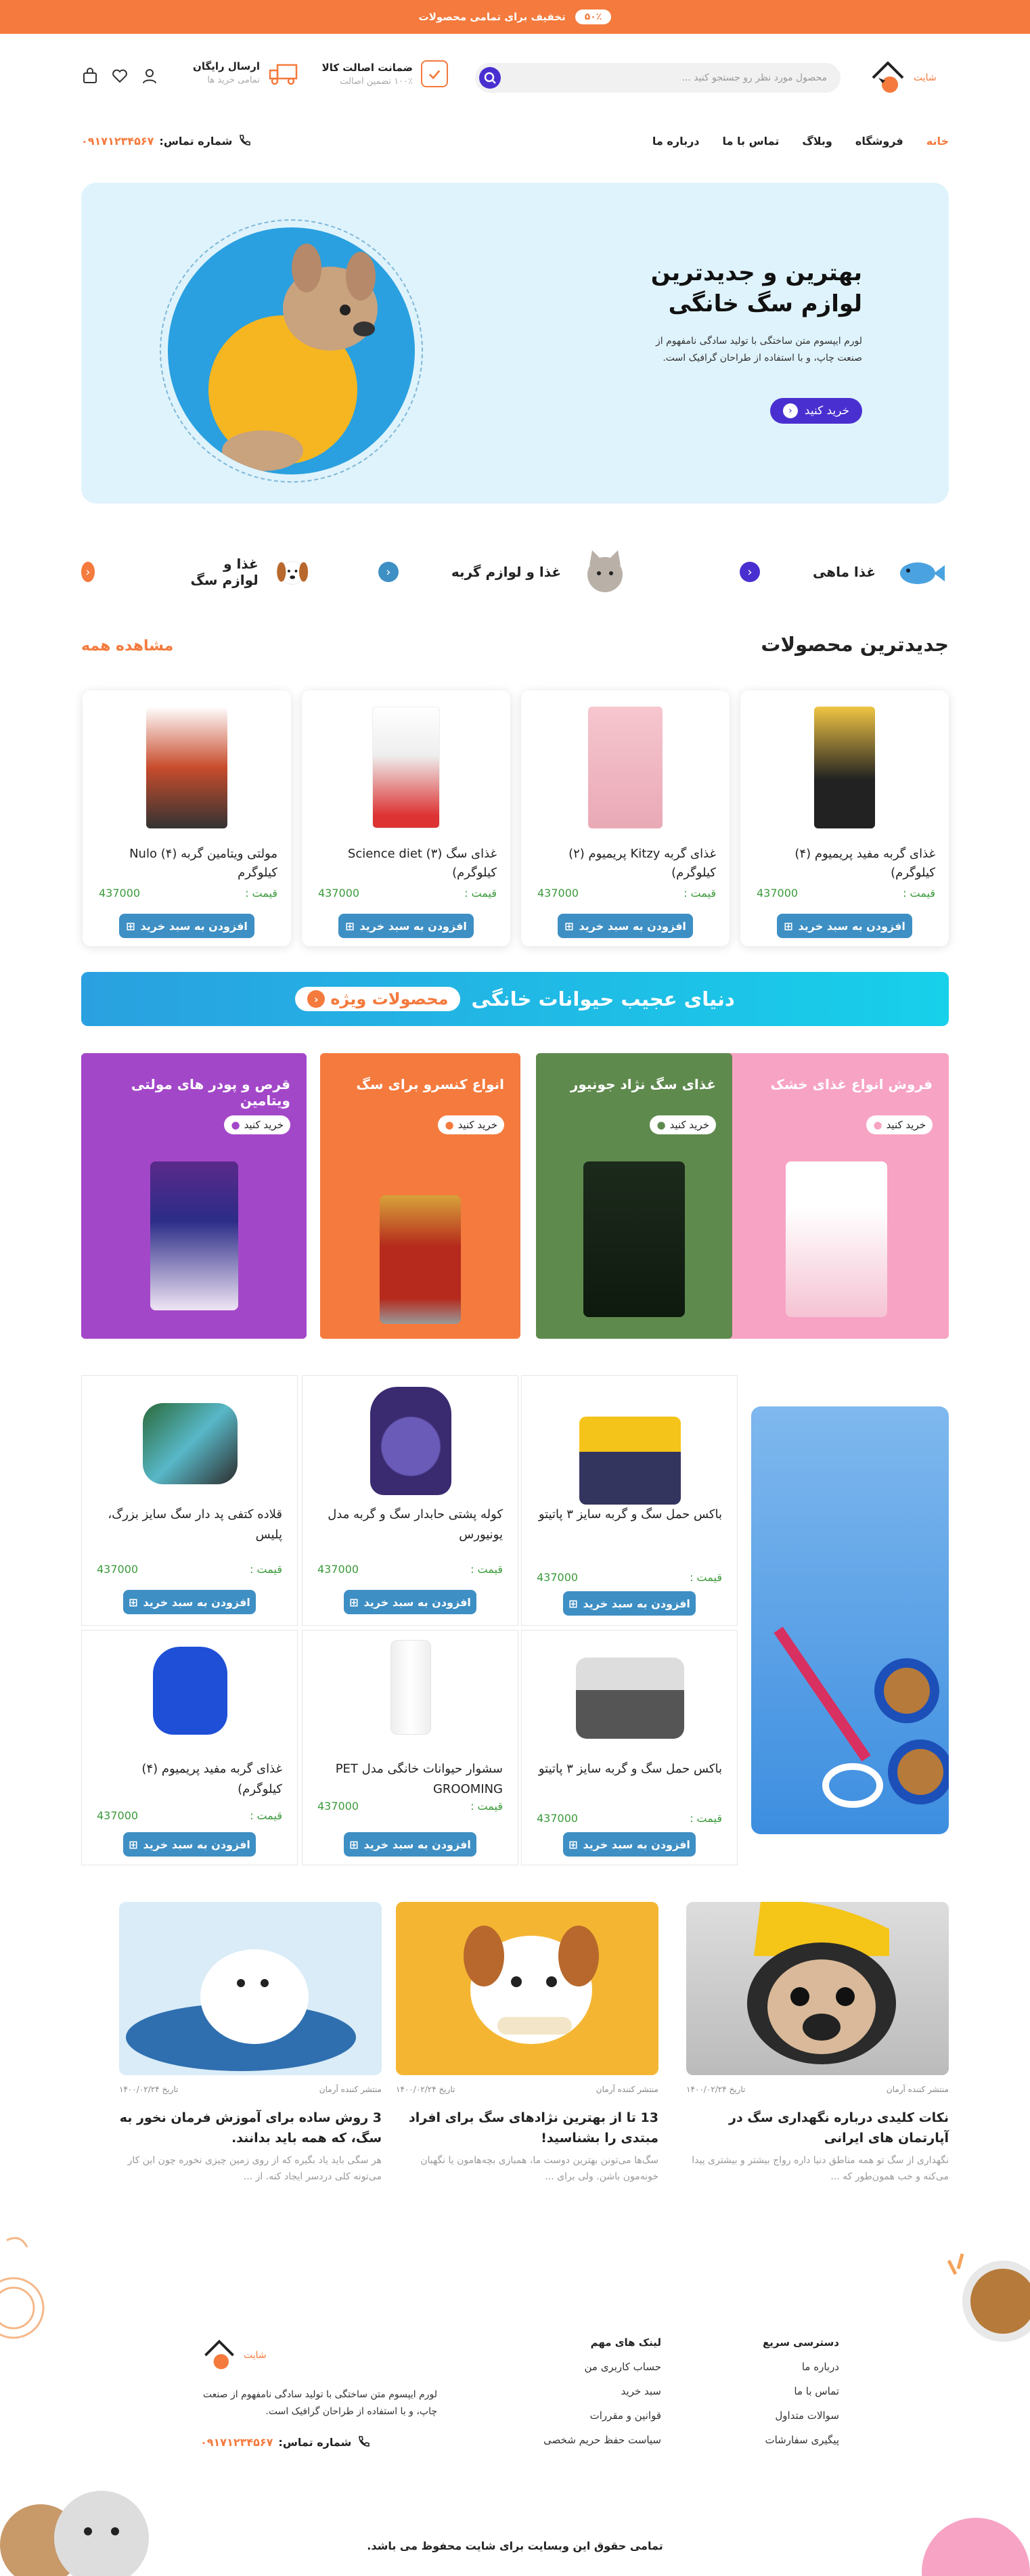 The image size is (1030, 2576). What do you see at coordinates (627, 2089) in the screenshot?
I see `post-author: منتشر کننده آرمان` at bounding box center [627, 2089].